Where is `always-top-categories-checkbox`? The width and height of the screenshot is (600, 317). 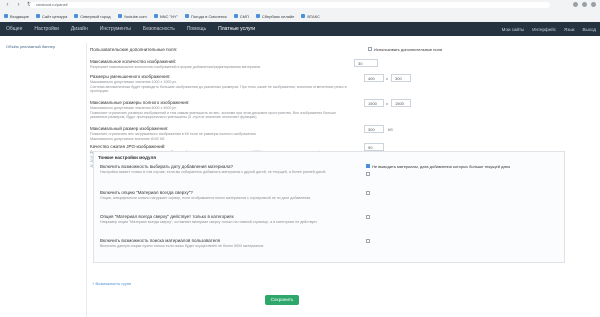
always-top-categories-checkbox is located at coordinates (368, 217).